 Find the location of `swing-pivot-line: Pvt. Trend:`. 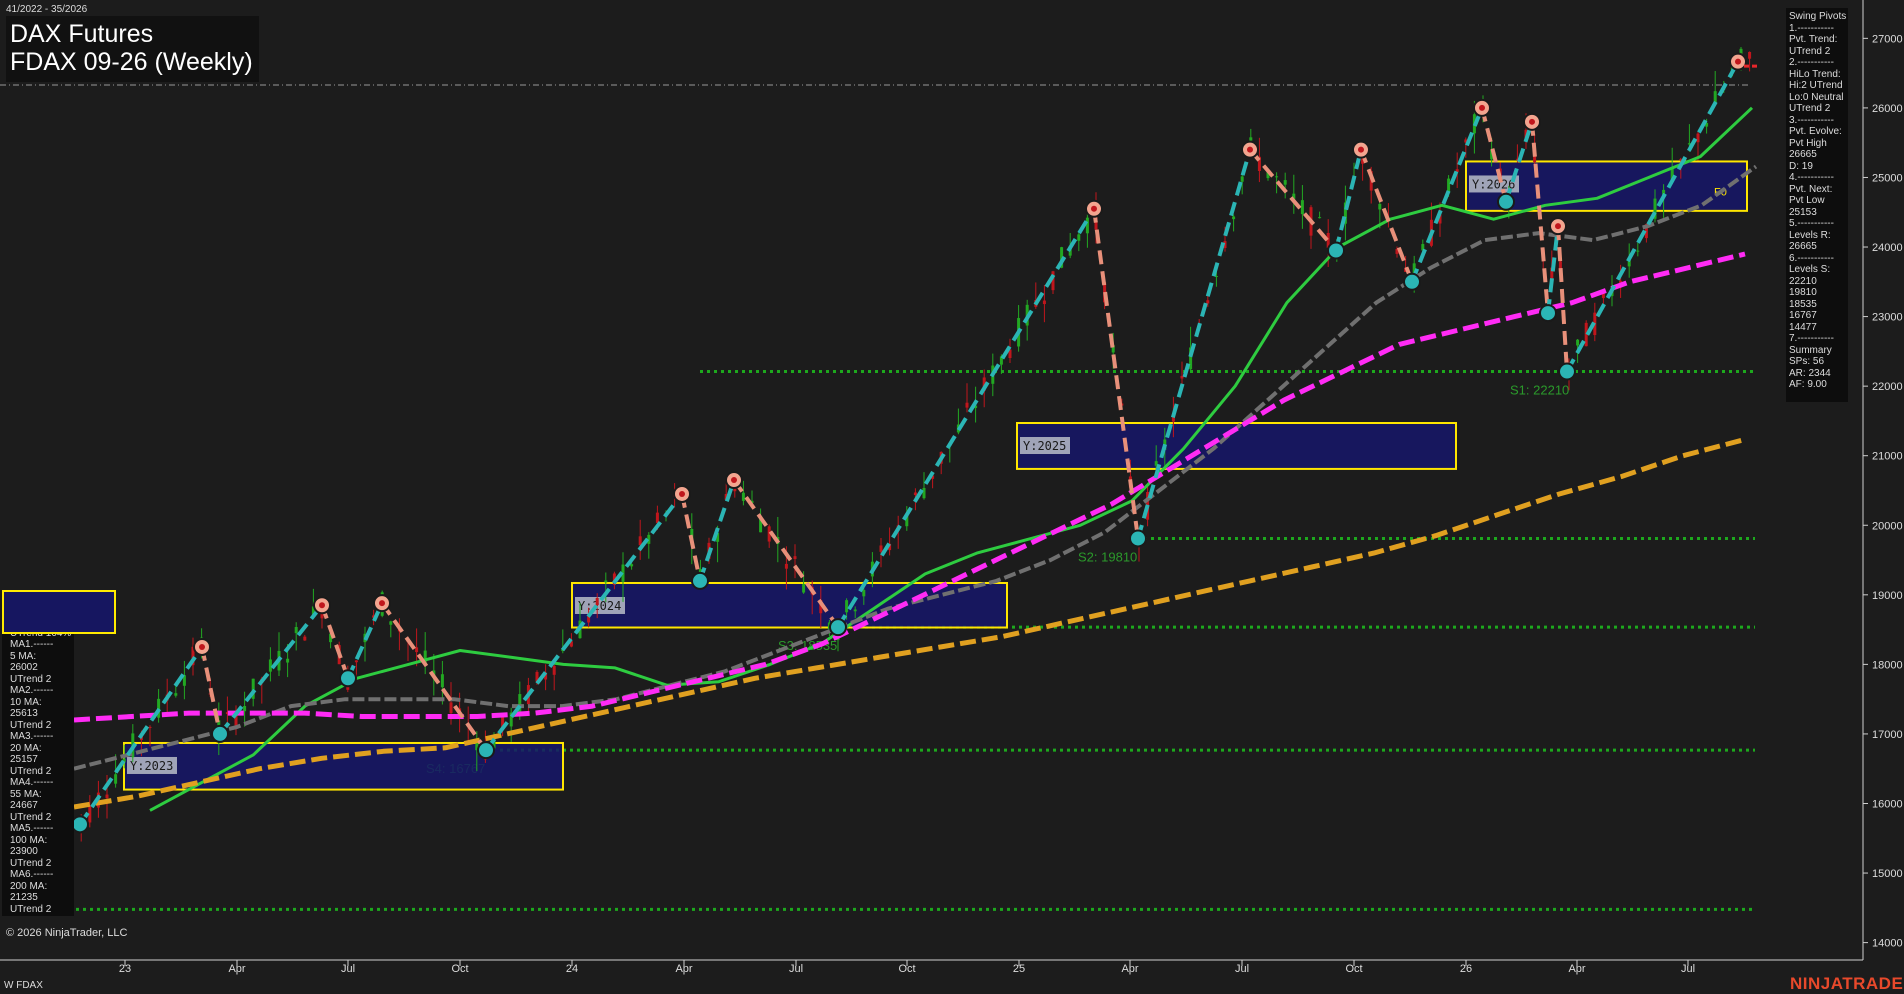

swing-pivot-line: Pvt. Trend: is located at coordinates (1813, 39).